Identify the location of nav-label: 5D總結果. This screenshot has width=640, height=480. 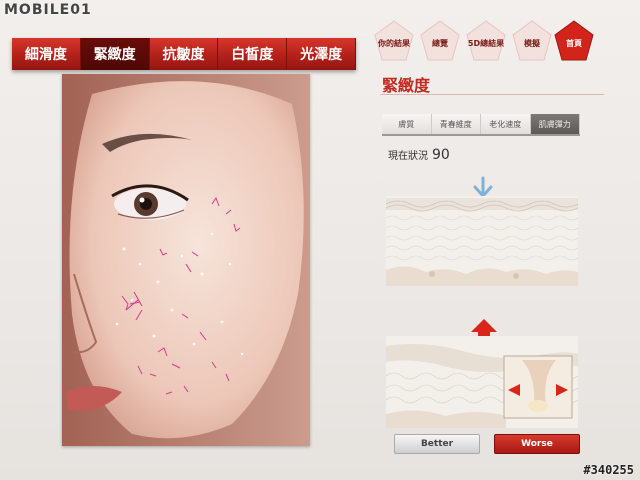
(486, 43).